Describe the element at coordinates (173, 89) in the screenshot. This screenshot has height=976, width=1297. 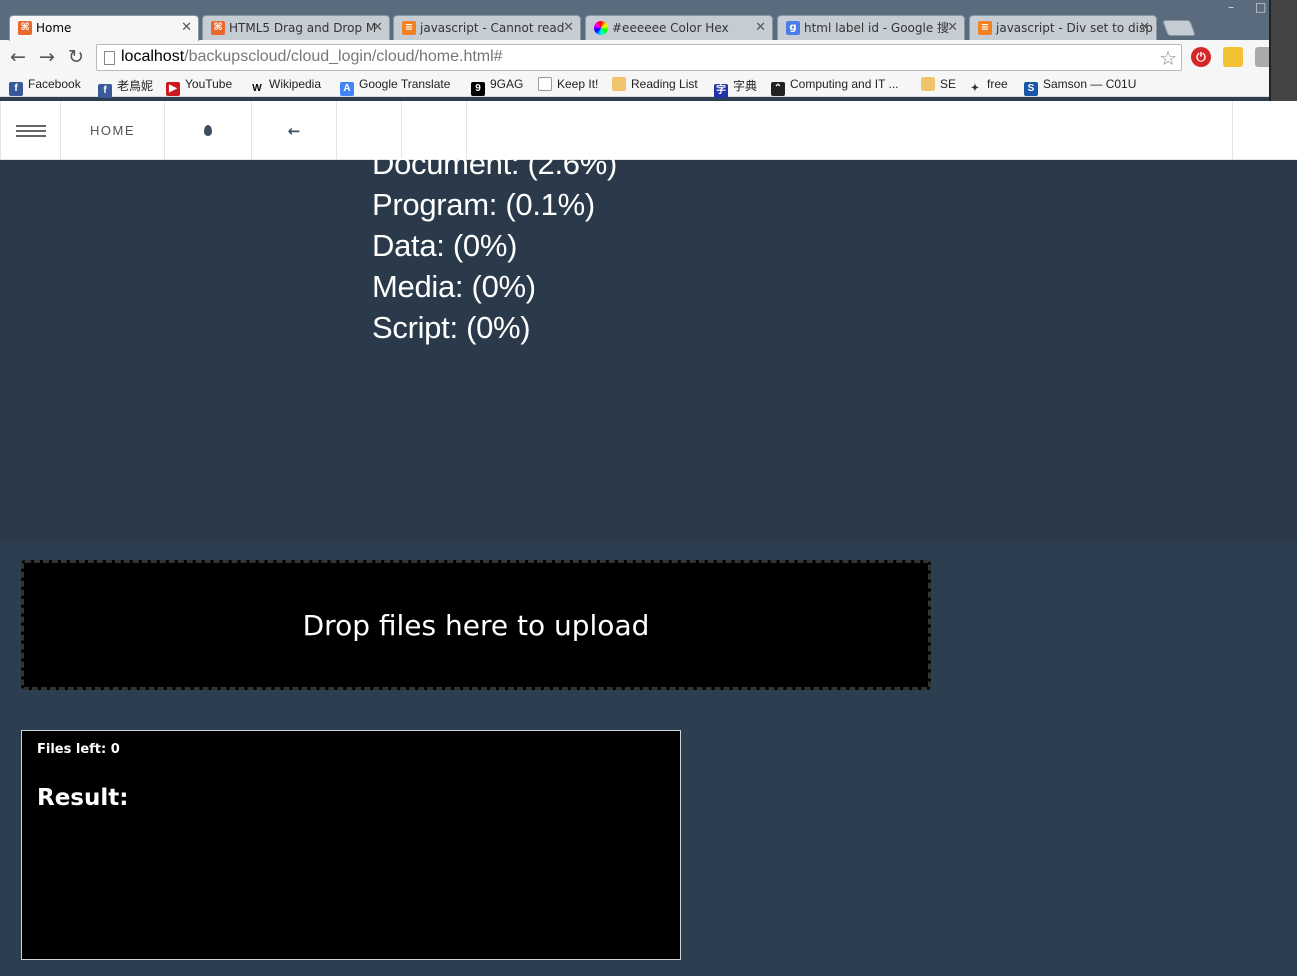
I see `youtube-icon: ▶` at that location.